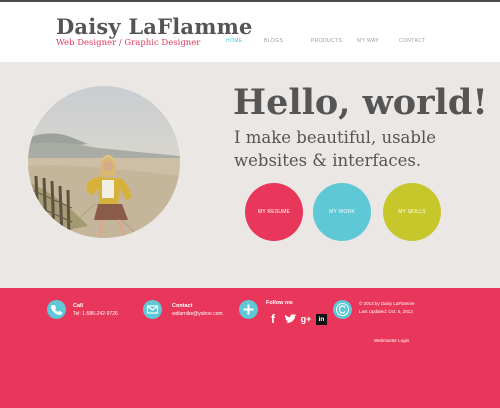 The image size is (500, 408). I want to click on facebook-icon: f, so click(273, 319).